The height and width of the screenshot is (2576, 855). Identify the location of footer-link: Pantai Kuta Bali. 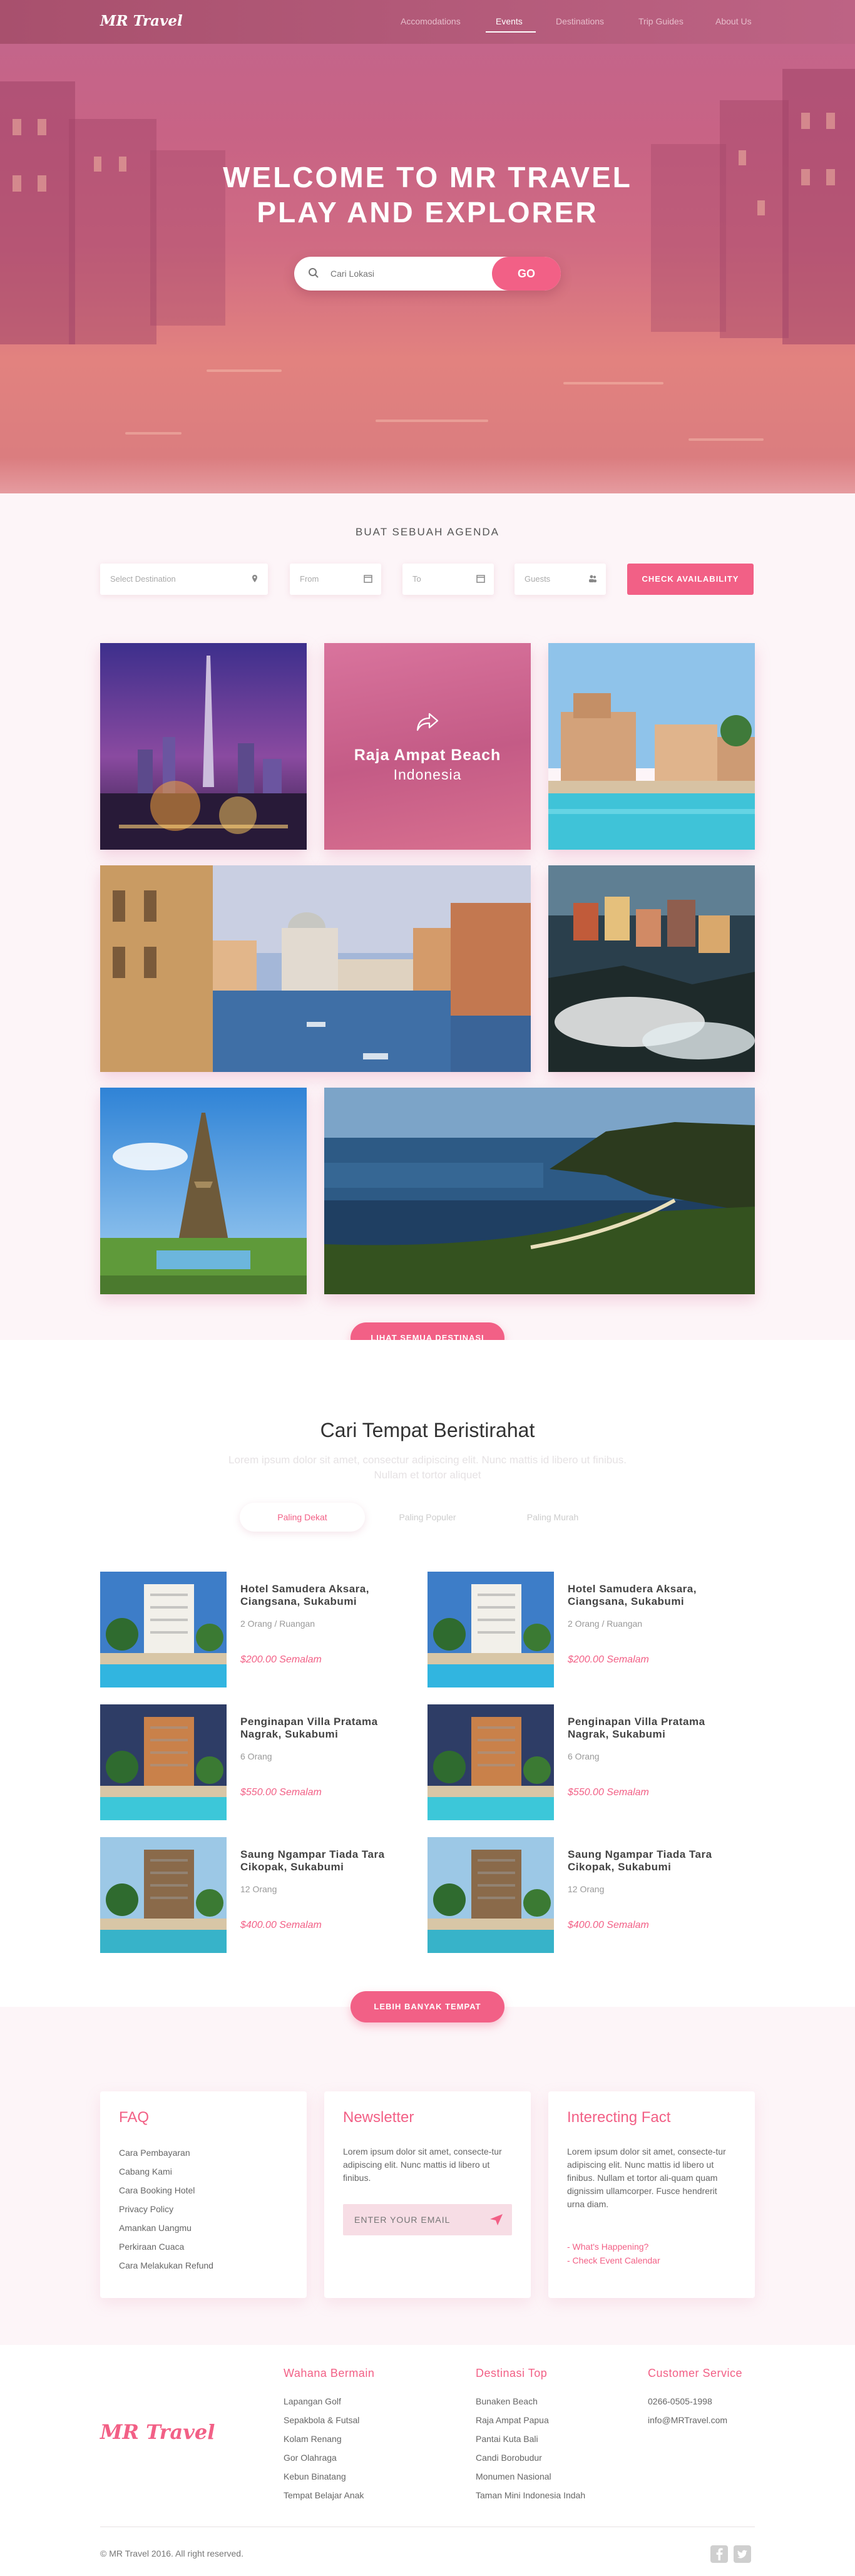
(507, 2439).